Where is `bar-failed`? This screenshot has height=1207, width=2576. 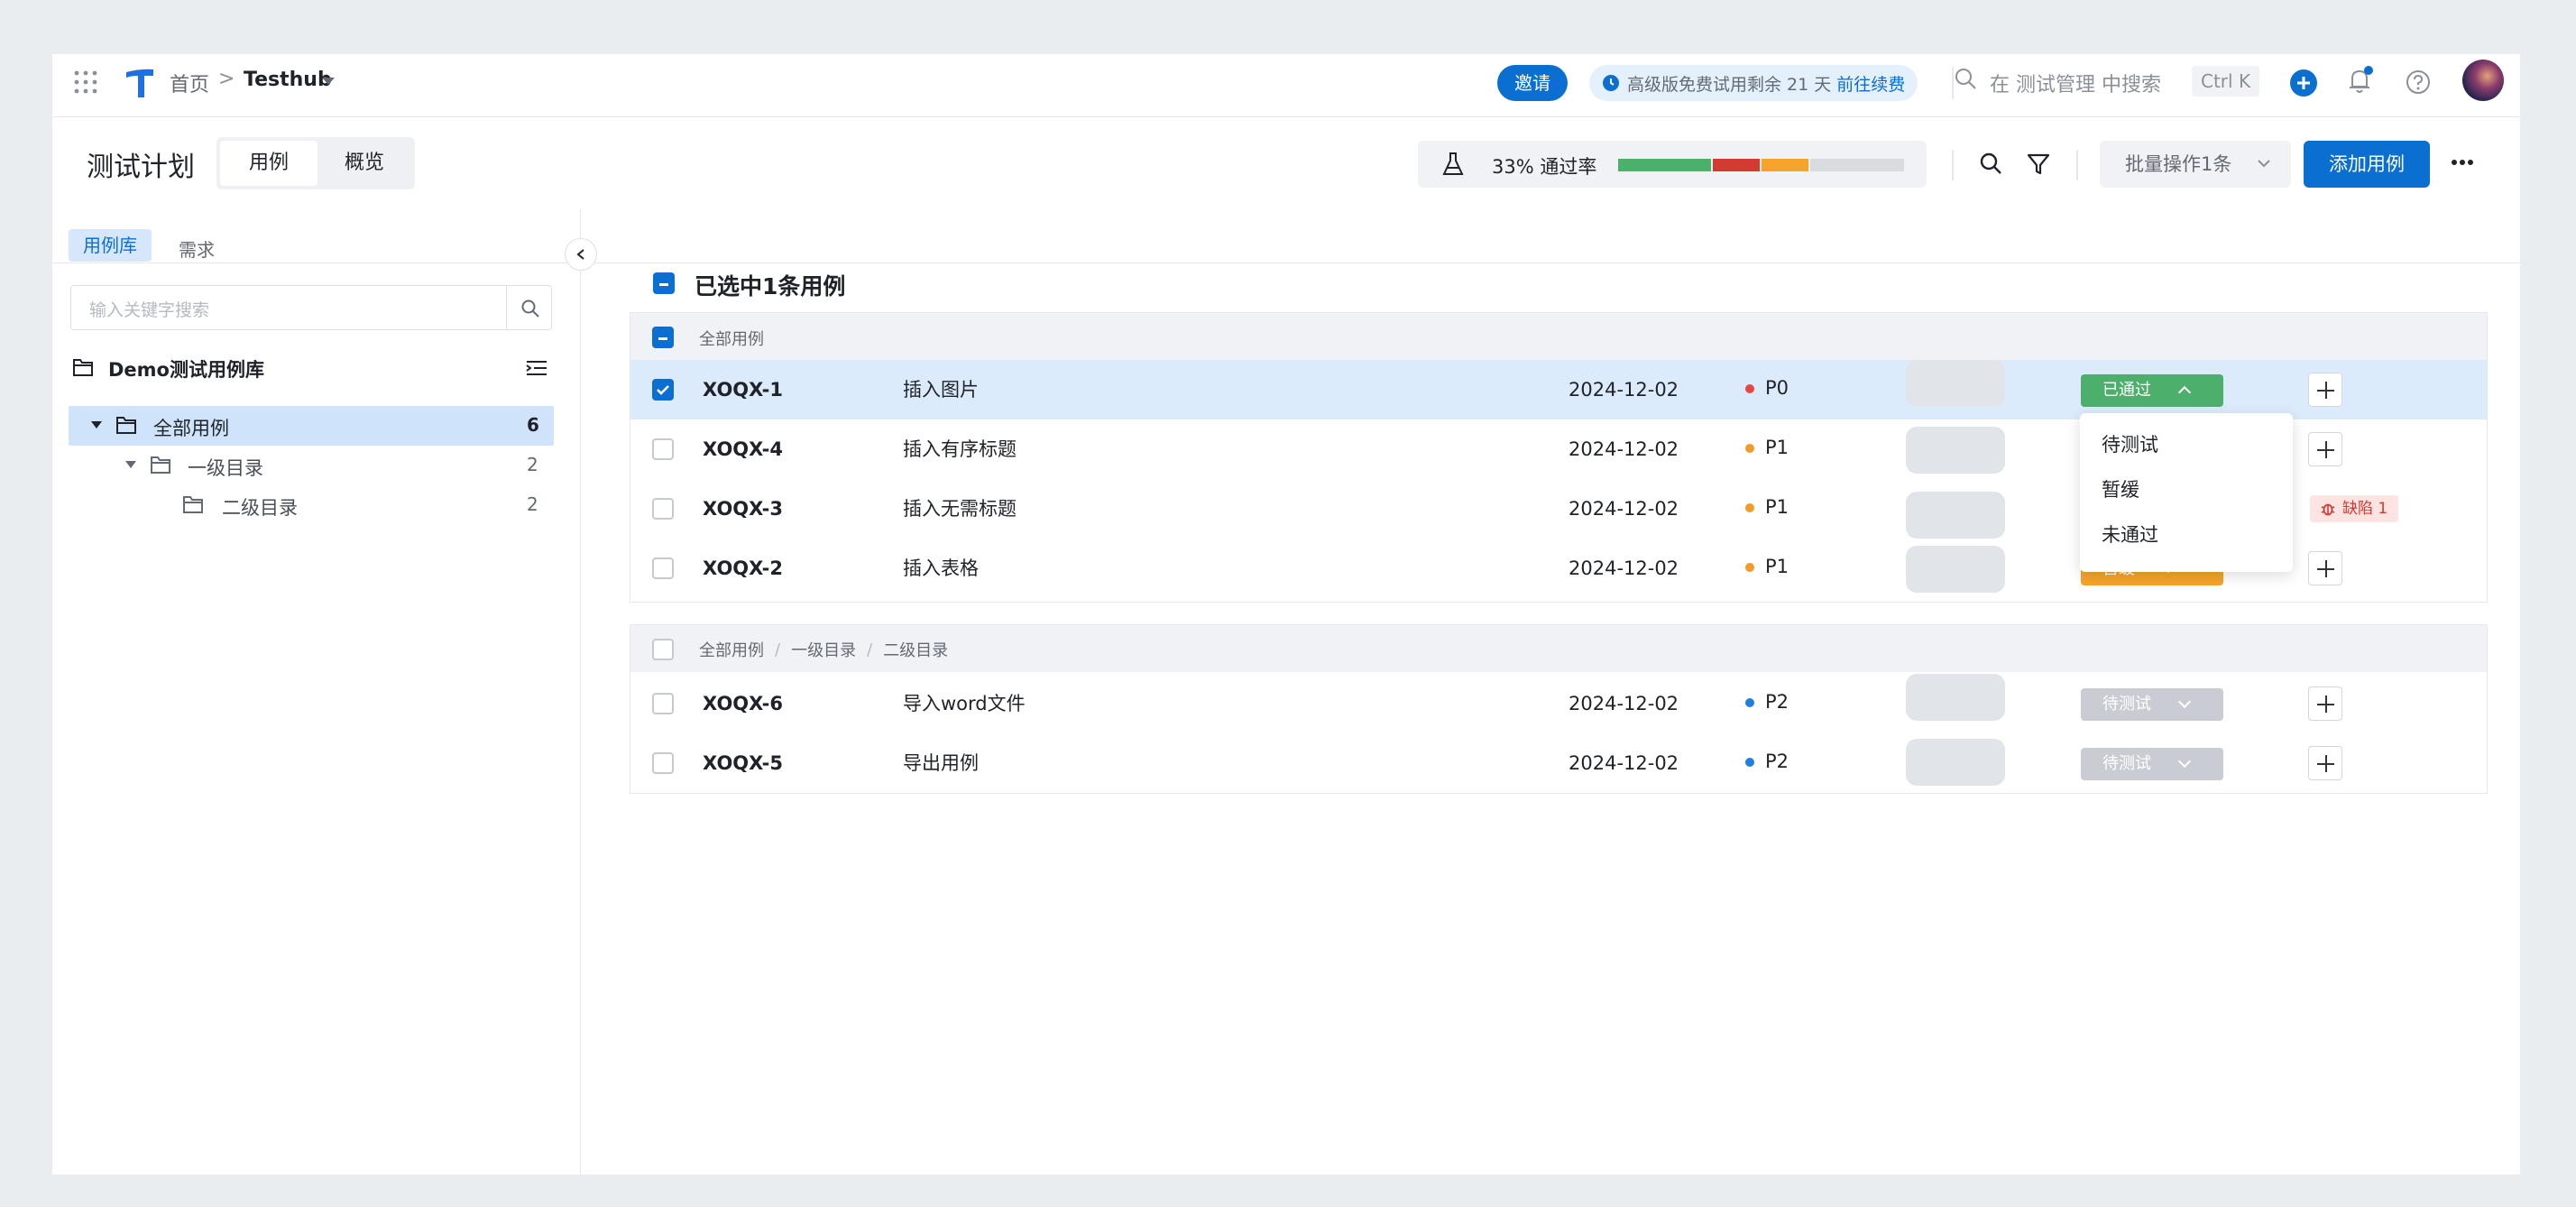
bar-failed is located at coordinates (1736, 165).